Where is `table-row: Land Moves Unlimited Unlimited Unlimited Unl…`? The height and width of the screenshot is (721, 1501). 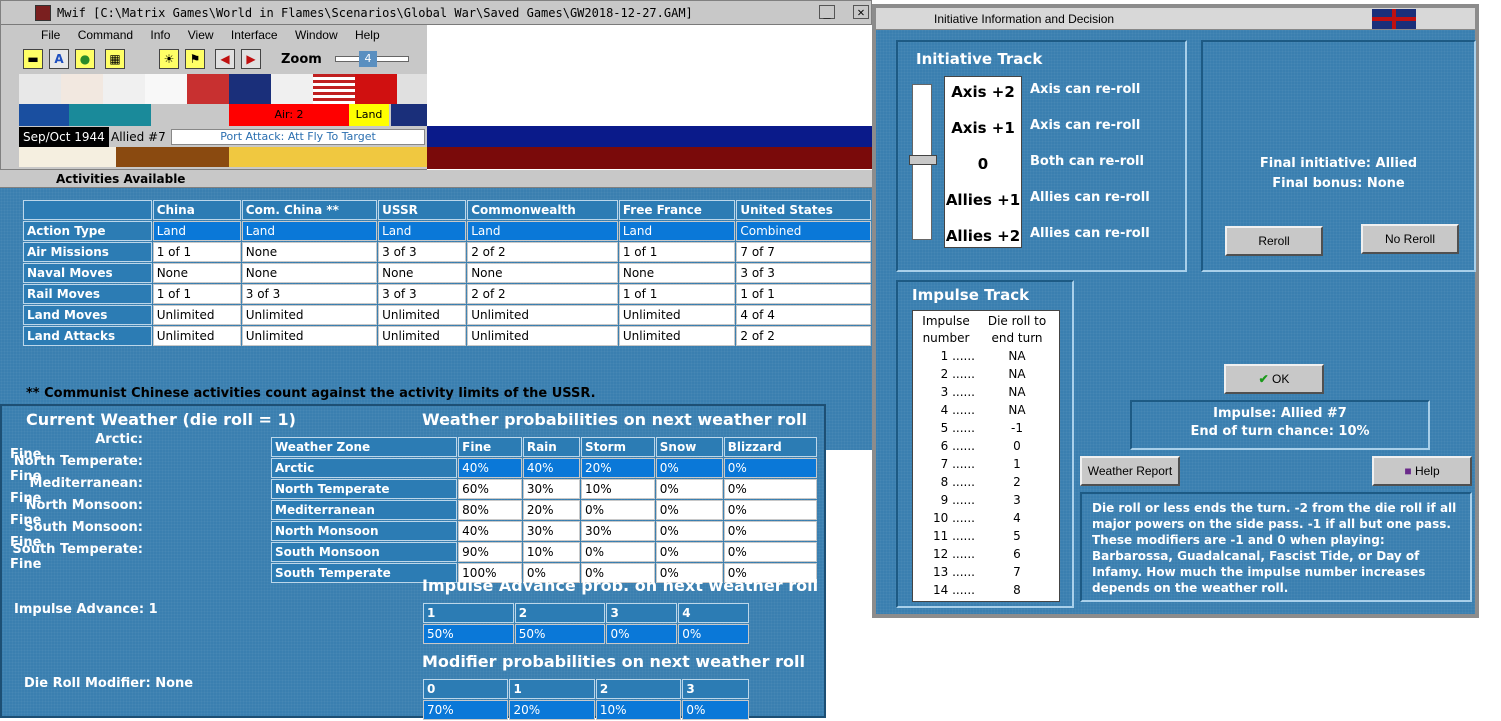 table-row: Land Moves Unlimited Unlimited Unlimited Unl… is located at coordinates (447, 315).